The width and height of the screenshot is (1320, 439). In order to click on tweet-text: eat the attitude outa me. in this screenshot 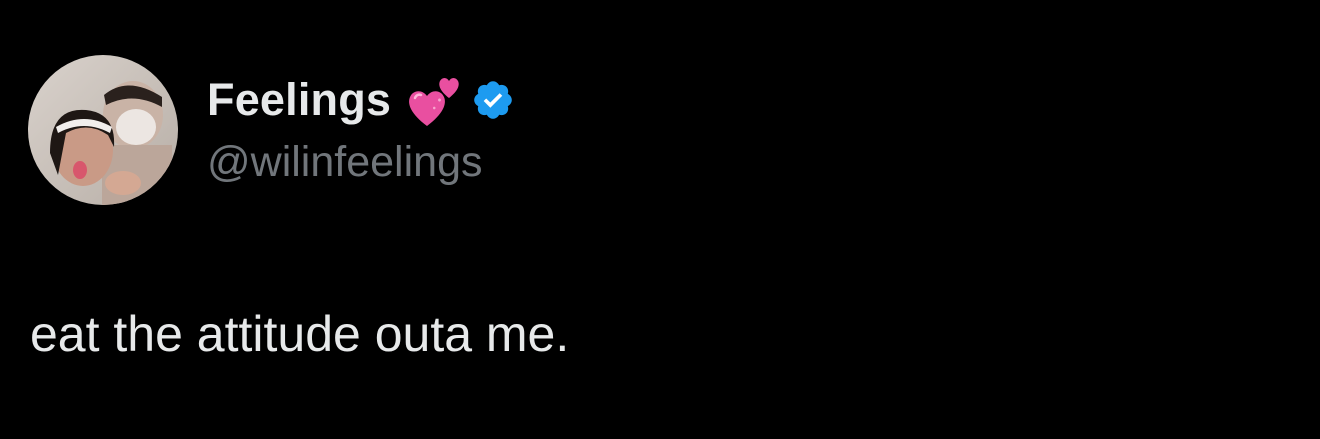, I will do `click(300, 334)`.